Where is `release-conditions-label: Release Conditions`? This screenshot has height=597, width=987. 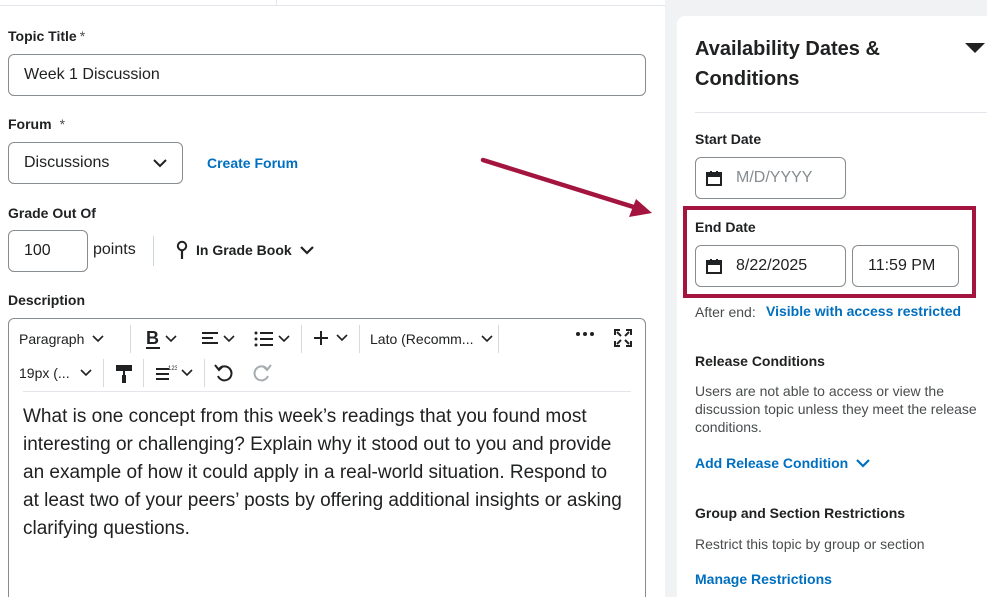
release-conditions-label: Release Conditions is located at coordinates (760, 361).